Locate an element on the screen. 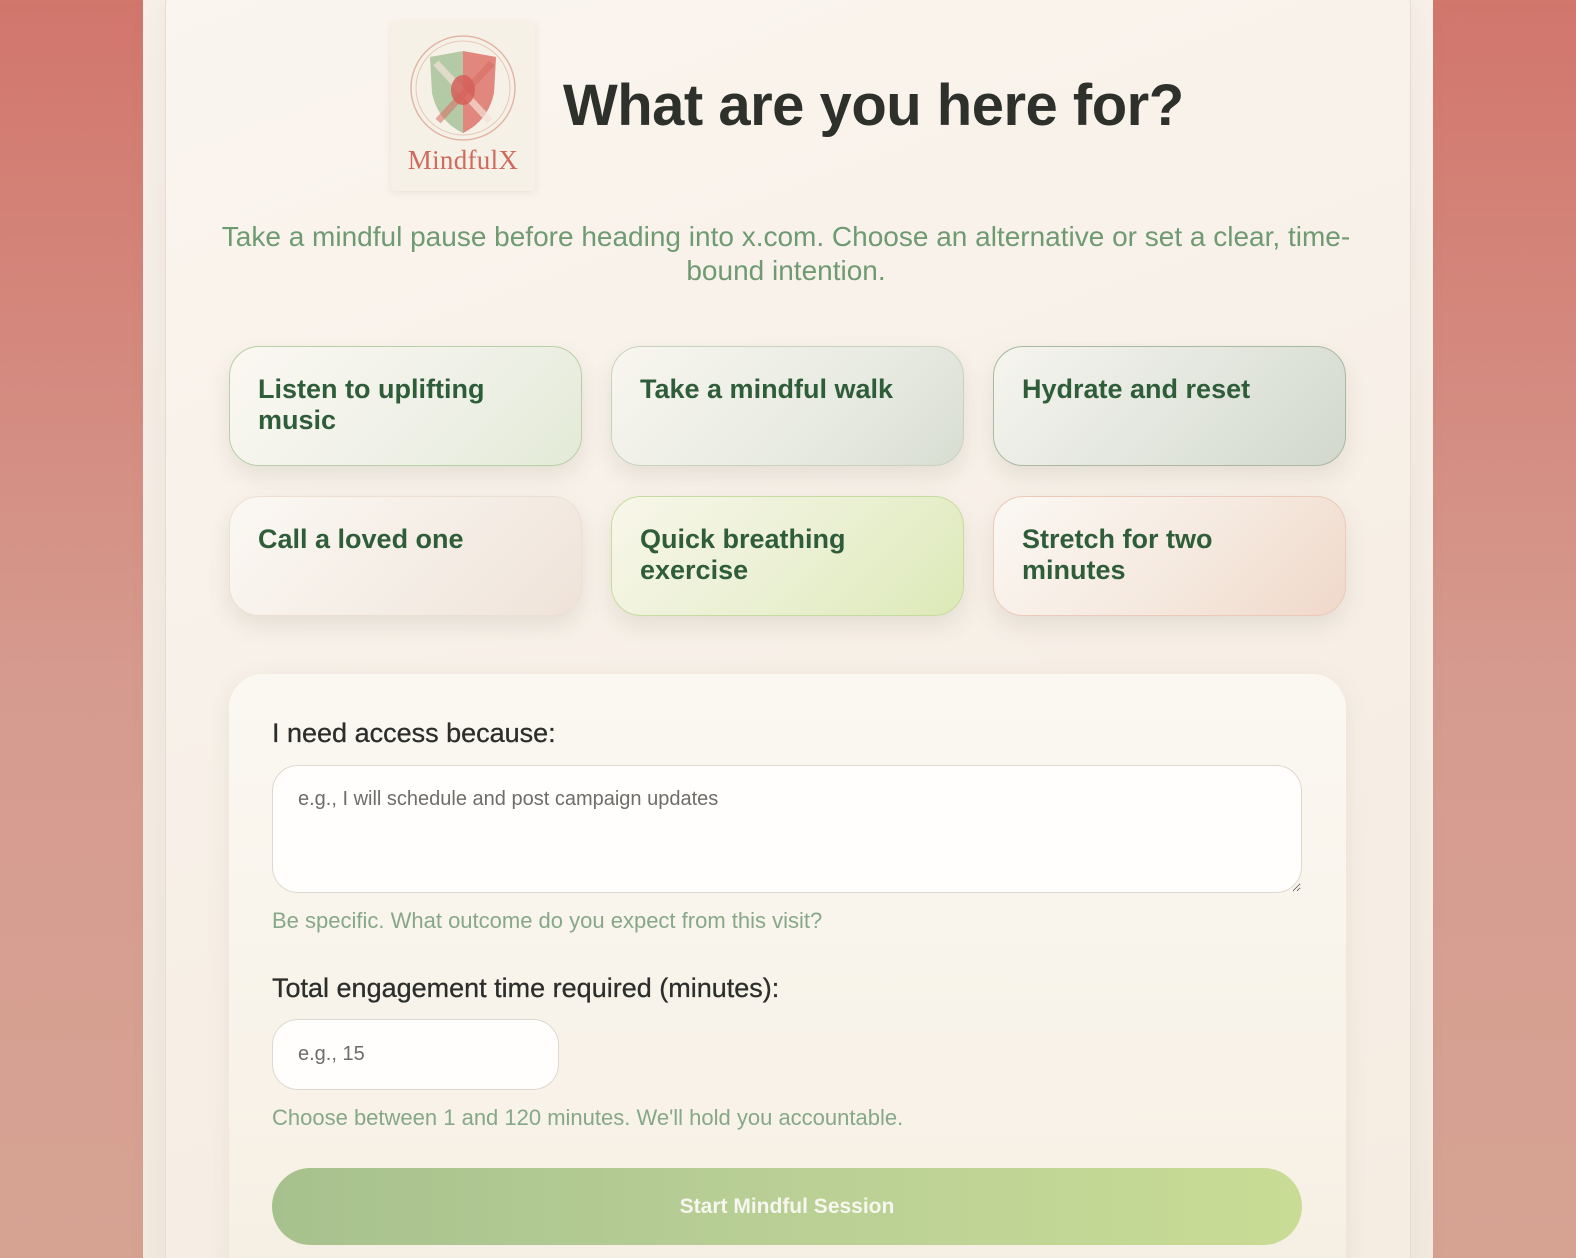 This screenshot has height=1258, width=1576. option-call-loved-one: Call a loved one is located at coordinates (405, 556).